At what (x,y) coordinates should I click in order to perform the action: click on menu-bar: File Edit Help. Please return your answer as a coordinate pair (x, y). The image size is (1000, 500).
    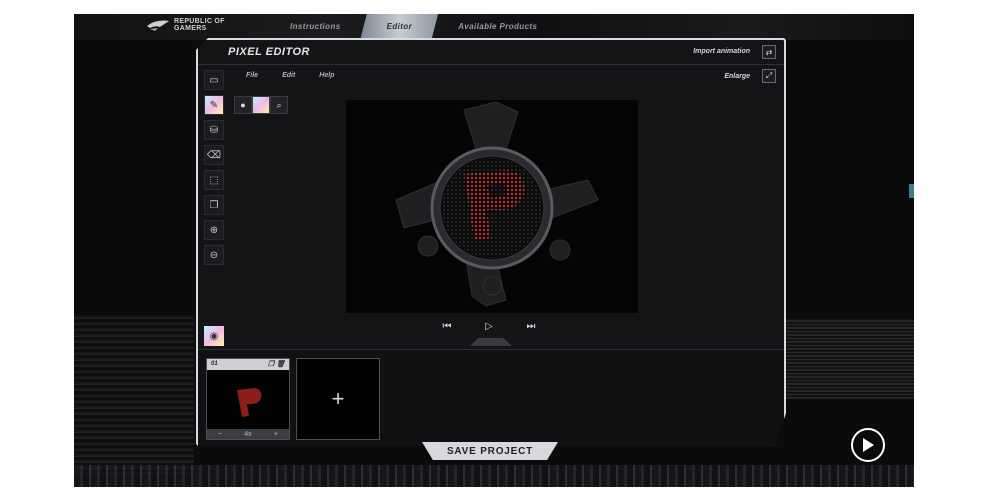
    Looking at the image, I should click on (290, 75).